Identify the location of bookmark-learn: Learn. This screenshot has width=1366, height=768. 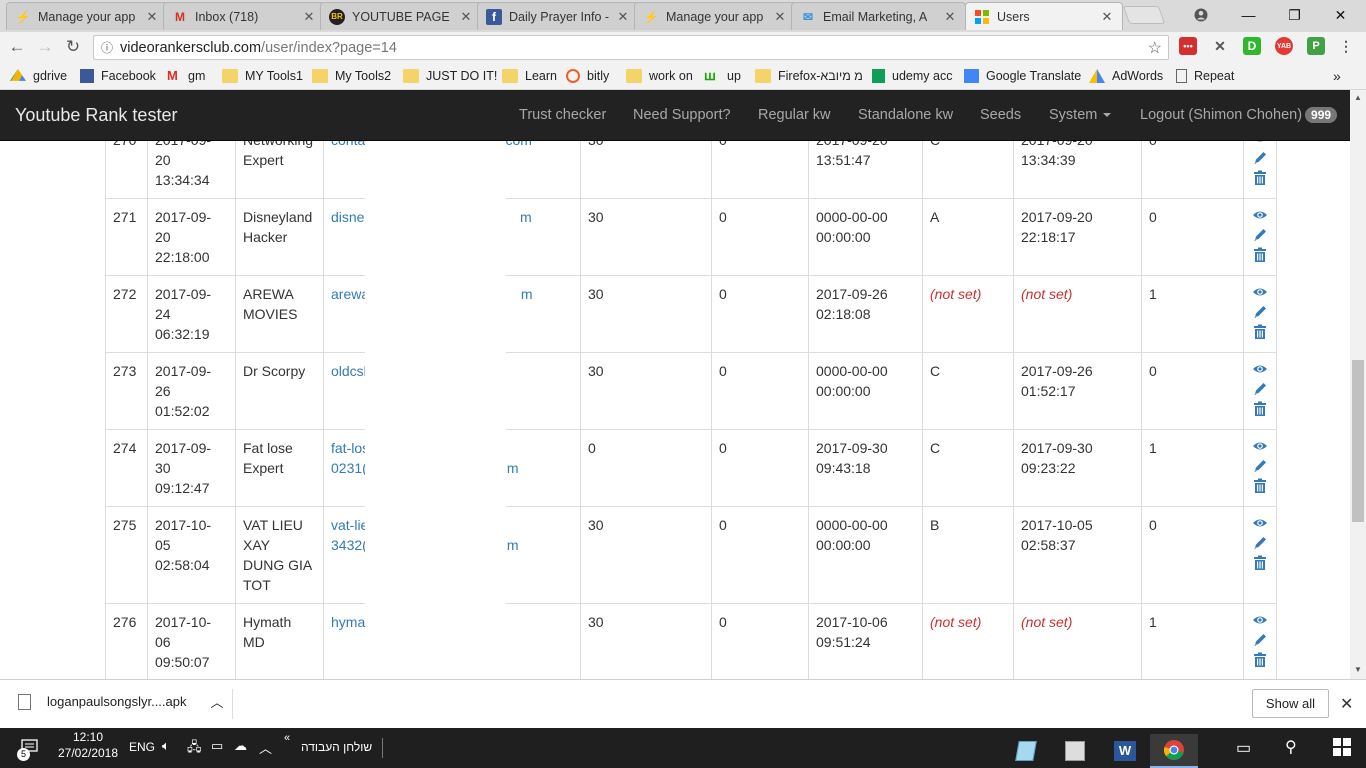
(529, 76).